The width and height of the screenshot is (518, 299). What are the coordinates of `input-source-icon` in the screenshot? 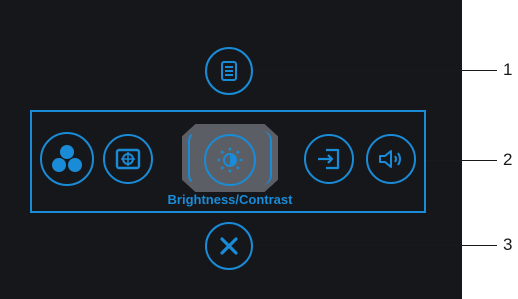 It's located at (329, 159).